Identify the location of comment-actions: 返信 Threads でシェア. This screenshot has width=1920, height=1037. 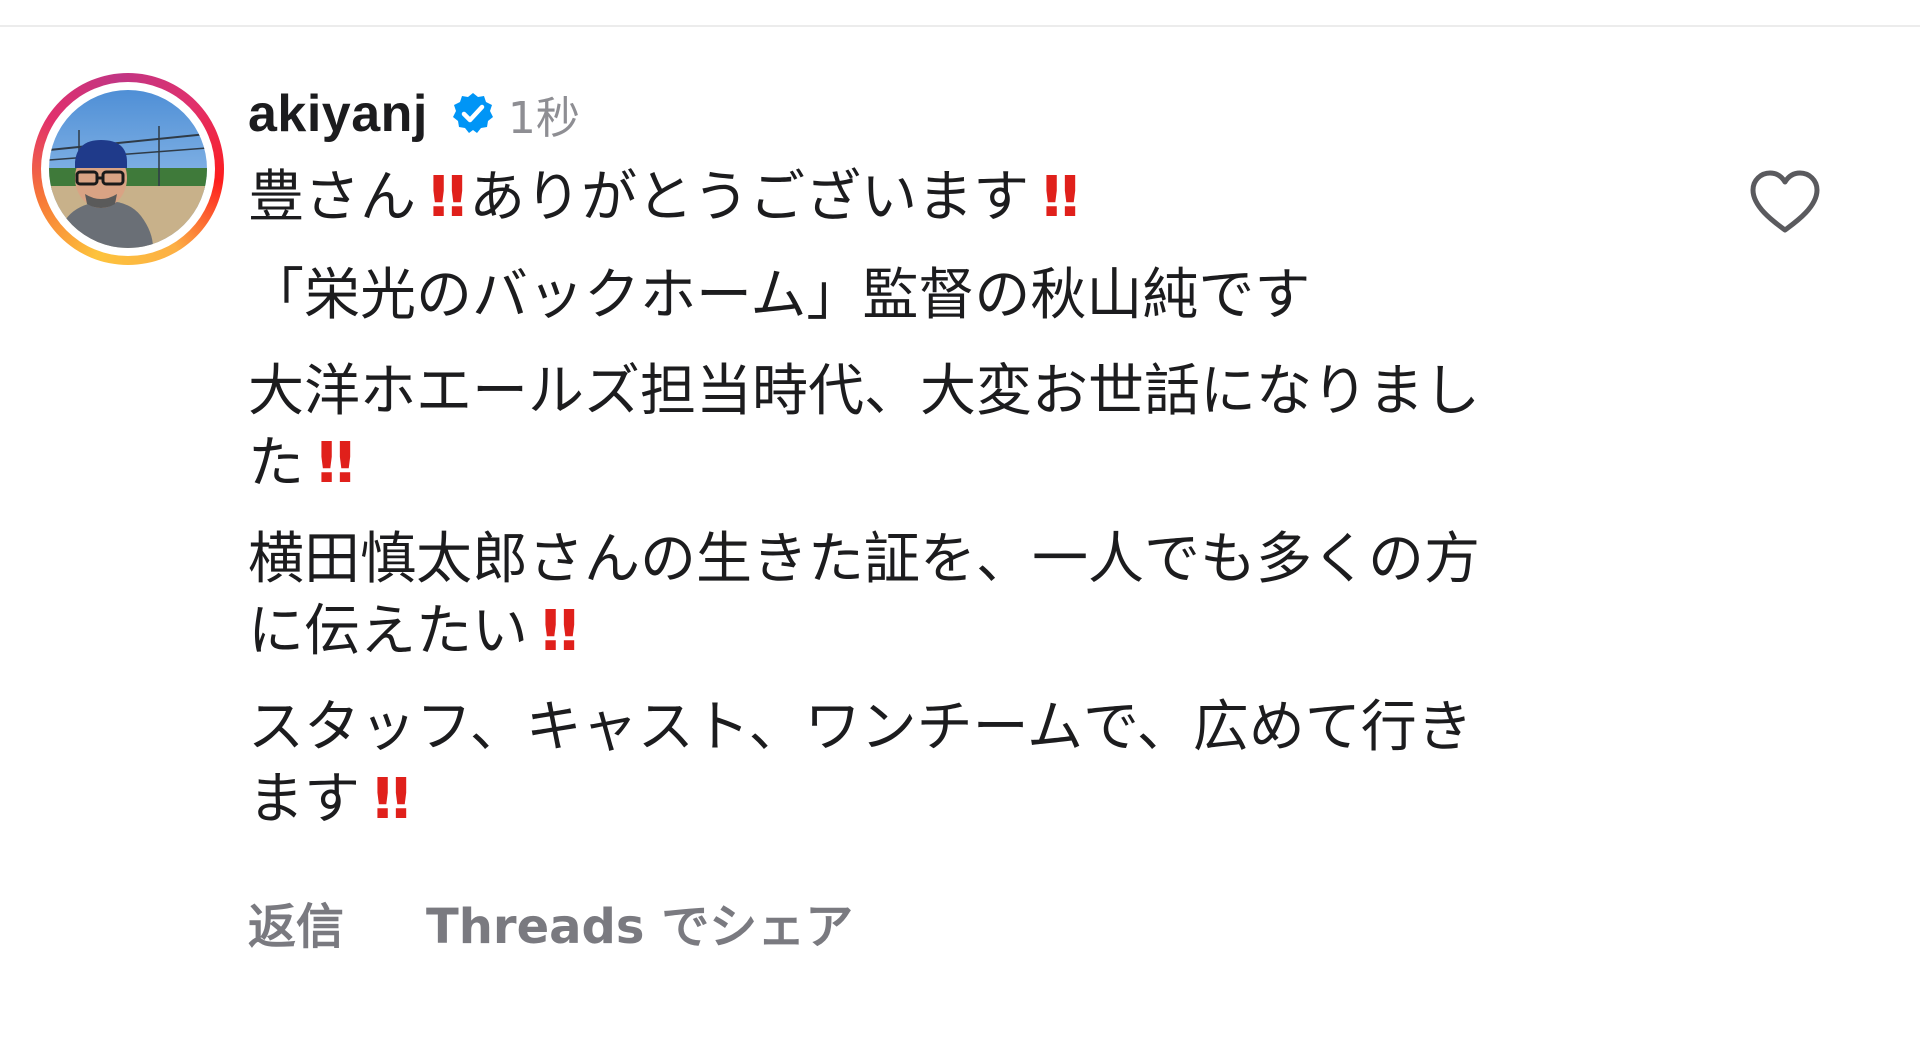
(550, 922).